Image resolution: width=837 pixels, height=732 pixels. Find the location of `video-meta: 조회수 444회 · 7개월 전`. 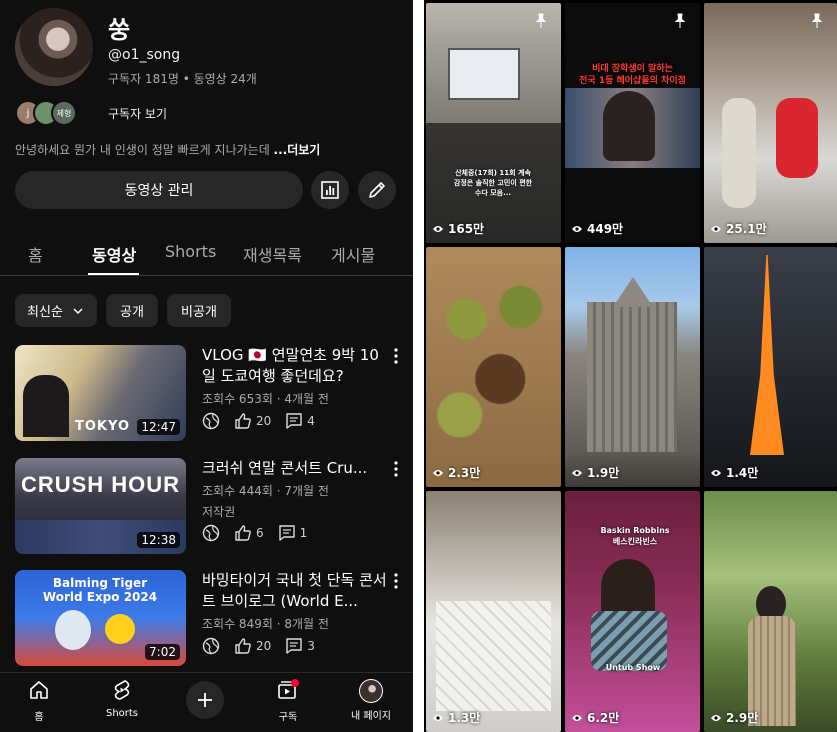

video-meta: 조회수 444회 · 7개월 전 is located at coordinates (265, 491).